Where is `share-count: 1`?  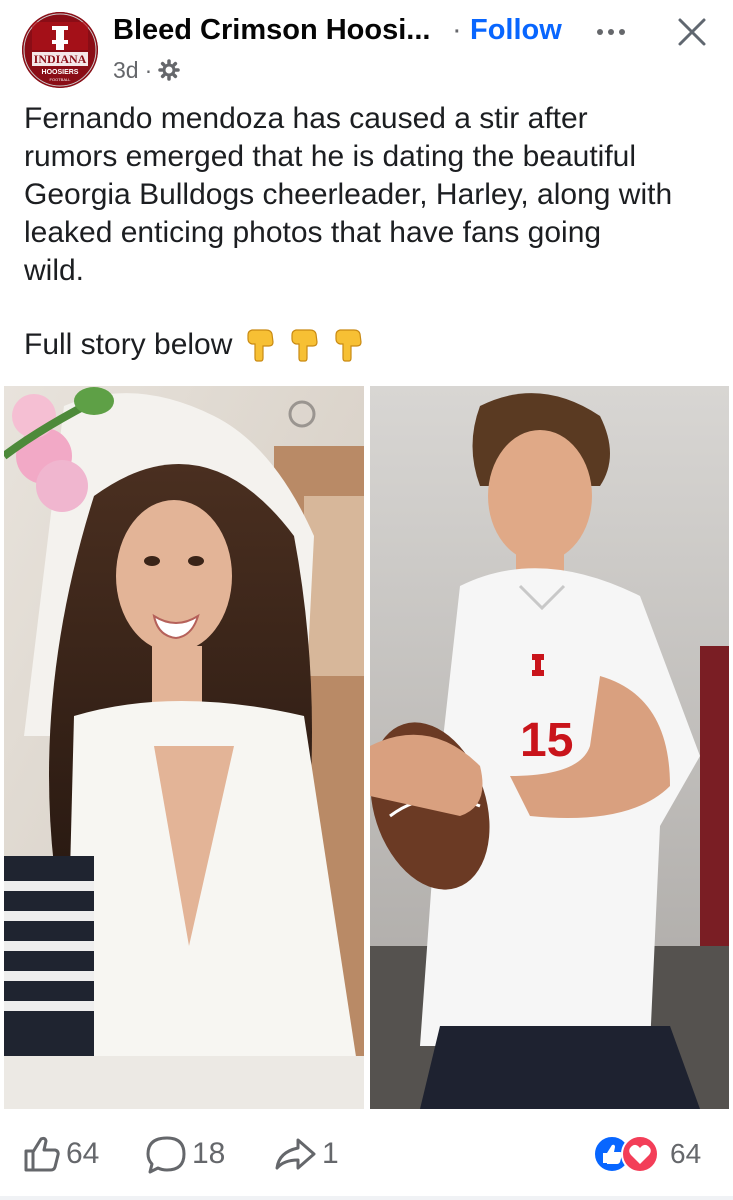
share-count: 1 is located at coordinates (330, 1153).